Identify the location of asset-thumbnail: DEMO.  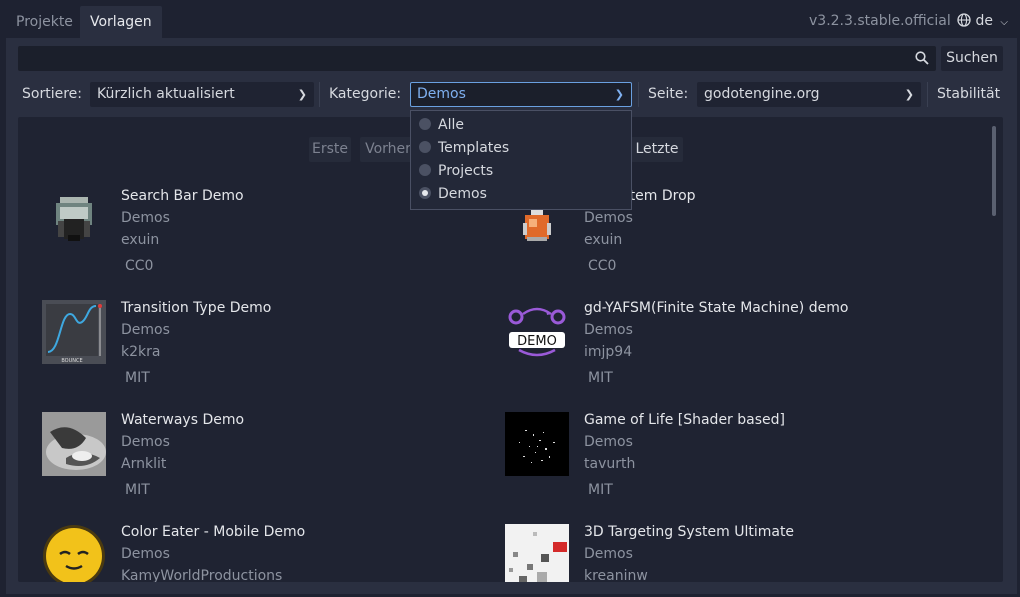
(537, 332).